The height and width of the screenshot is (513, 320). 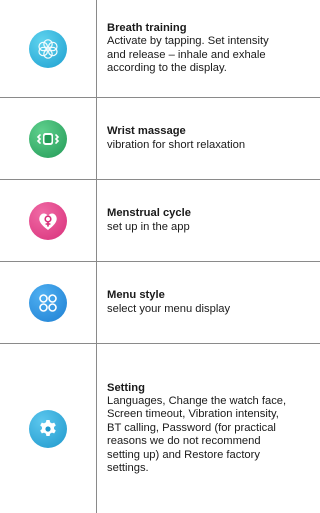 What do you see at coordinates (147, 27) in the screenshot?
I see `row-title: Breath training` at bounding box center [147, 27].